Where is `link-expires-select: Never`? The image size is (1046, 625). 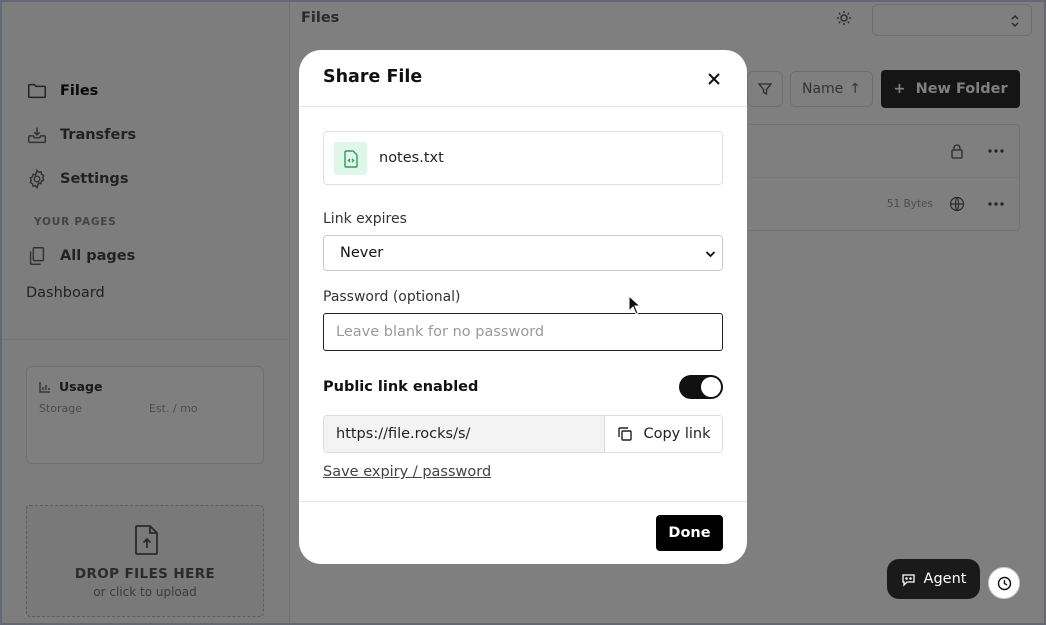 link-expires-select: Never is located at coordinates (523, 253).